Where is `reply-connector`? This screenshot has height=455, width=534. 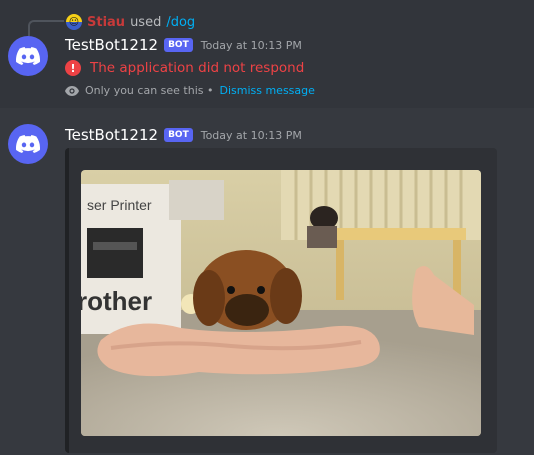
reply-connector is located at coordinates (46, 28).